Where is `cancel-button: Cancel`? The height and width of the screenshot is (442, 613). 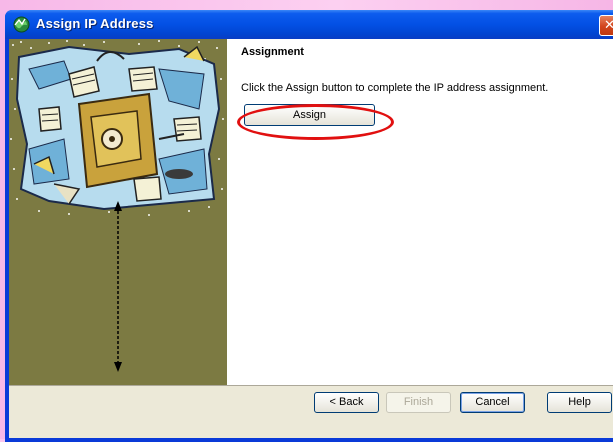
cancel-button: Cancel is located at coordinates (492, 402).